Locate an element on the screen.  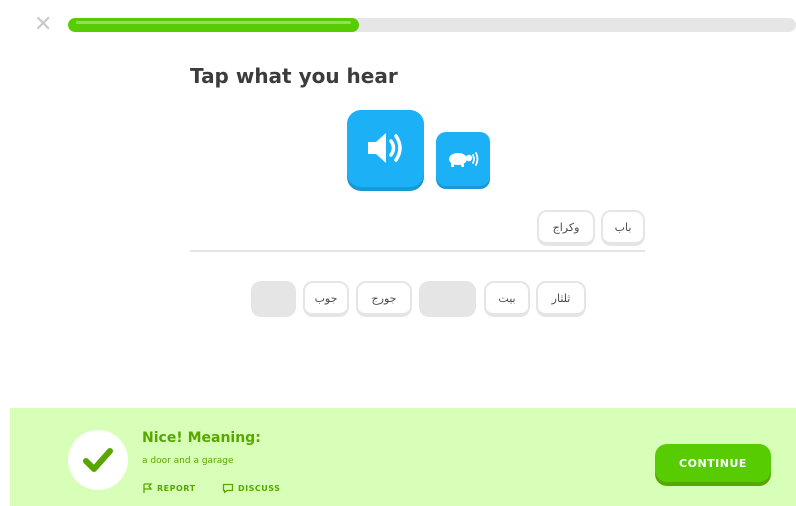
answer-chip: باب is located at coordinates (623, 228).